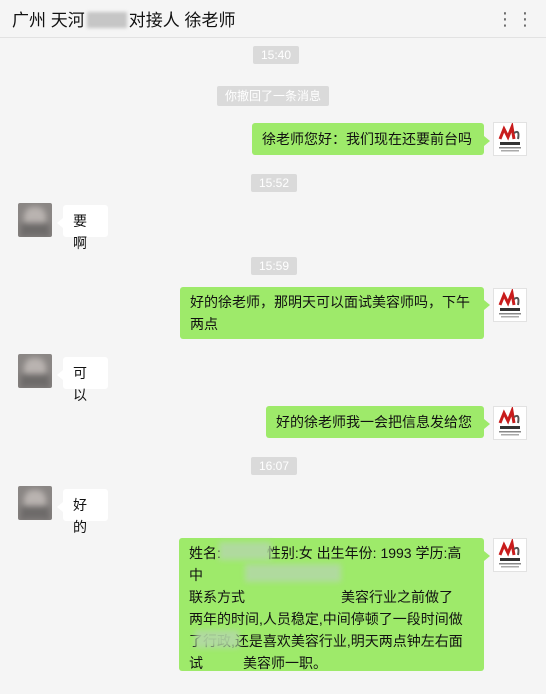 The image size is (546, 694). Describe the element at coordinates (217, 597) in the screenshot. I see `message-text: 联系方式` at that location.